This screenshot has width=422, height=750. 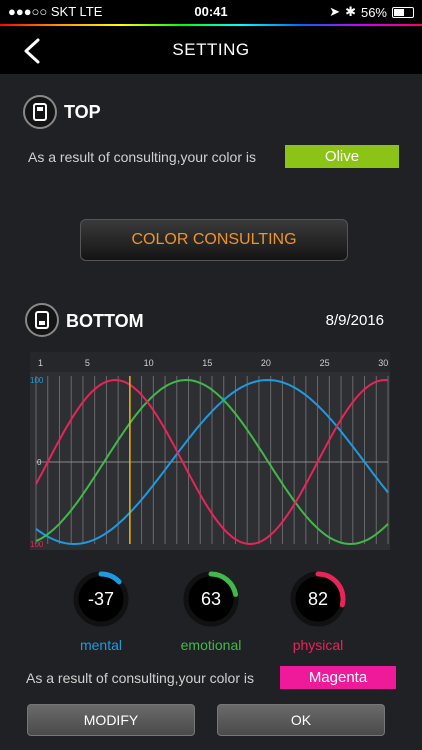 I want to click on gauge-label-mental: mental, so click(x=101, y=645).